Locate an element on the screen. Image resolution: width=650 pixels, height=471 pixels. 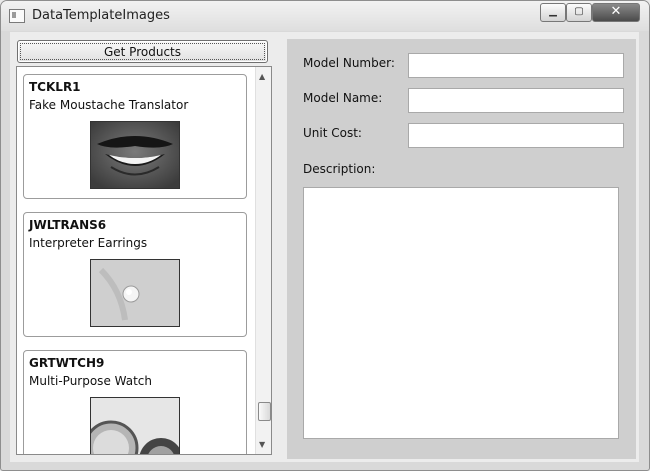
close-button: ✕ is located at coordinates (616, 12).